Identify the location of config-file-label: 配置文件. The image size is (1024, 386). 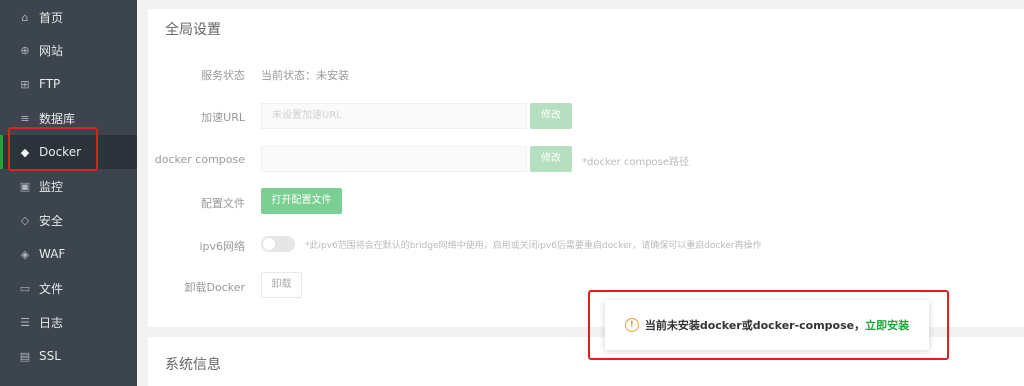
(223, 203).